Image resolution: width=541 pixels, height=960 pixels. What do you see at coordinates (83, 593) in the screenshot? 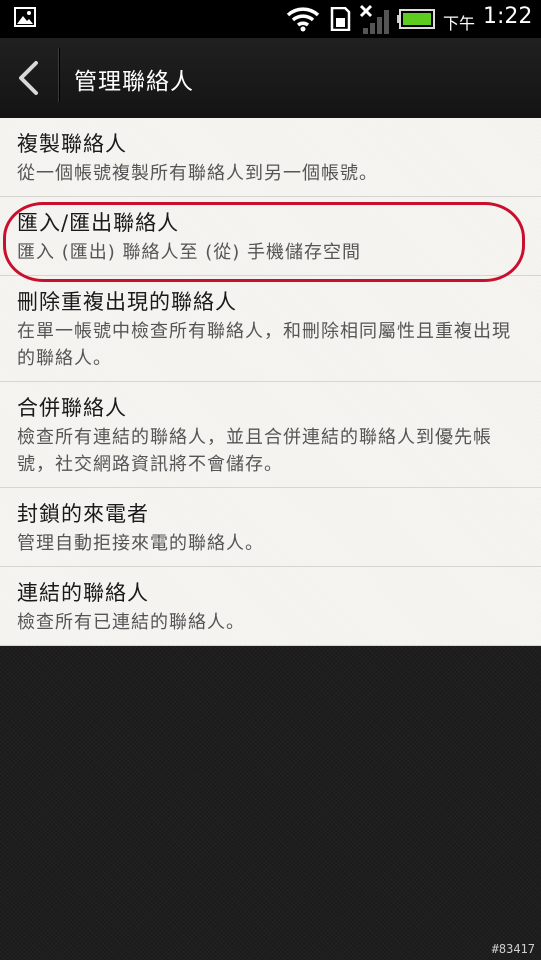
I see `item-title: 連結的聯絡人` at bounding box center [83, 593].